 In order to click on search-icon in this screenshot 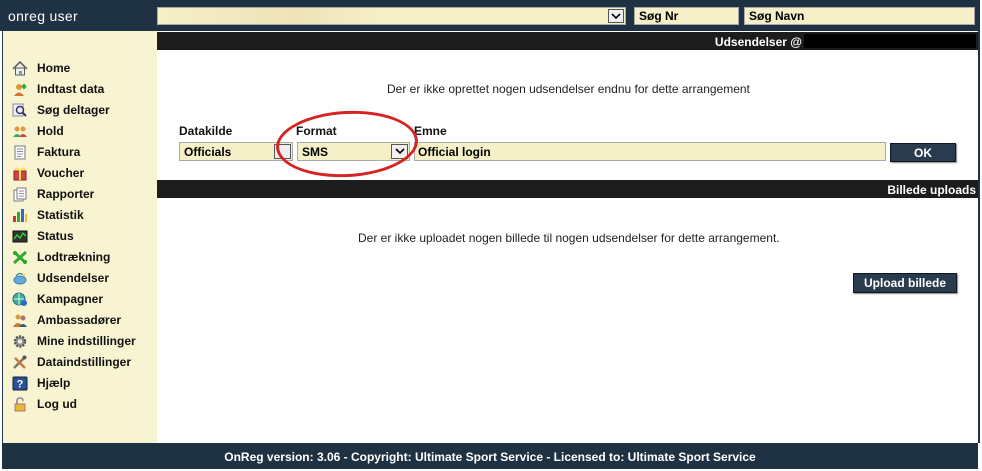, I will do `click(20, 110)`.